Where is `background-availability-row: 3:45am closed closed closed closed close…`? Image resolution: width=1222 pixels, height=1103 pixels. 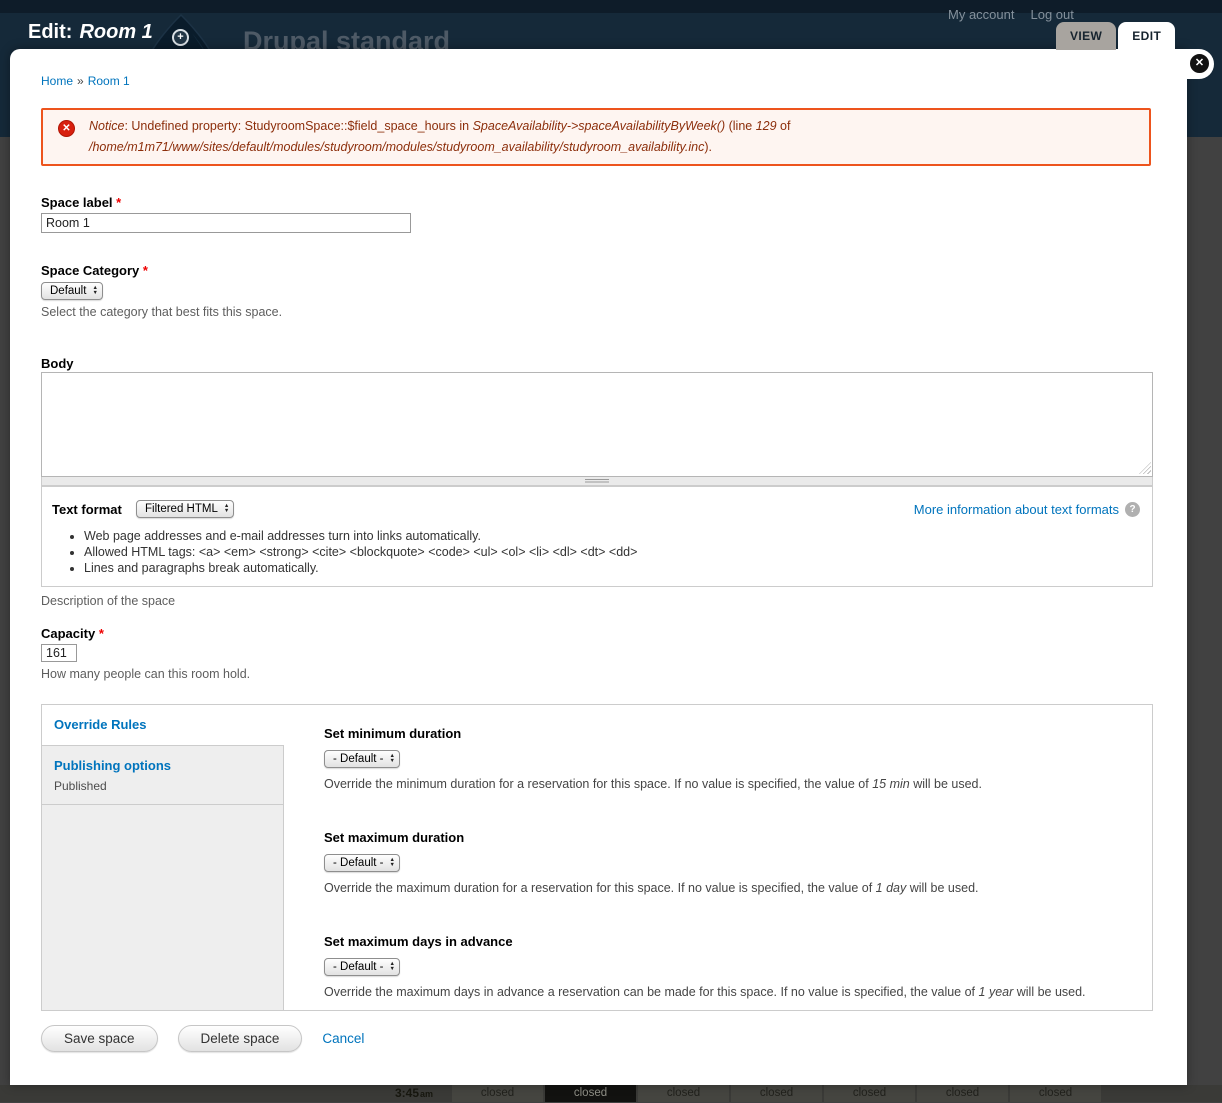
background-availability-row: 3:45am closed closed closed closed close… is located at coordinates (611, 1093).